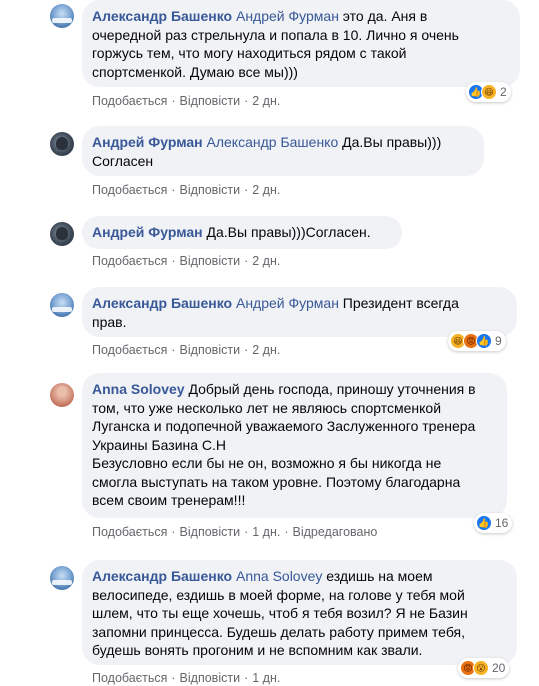 Image resolution: width=539 pixels, height=686 pixels. I want to click on comment-text: спортсменкой. Думаю все мы))), so click(195, 71).